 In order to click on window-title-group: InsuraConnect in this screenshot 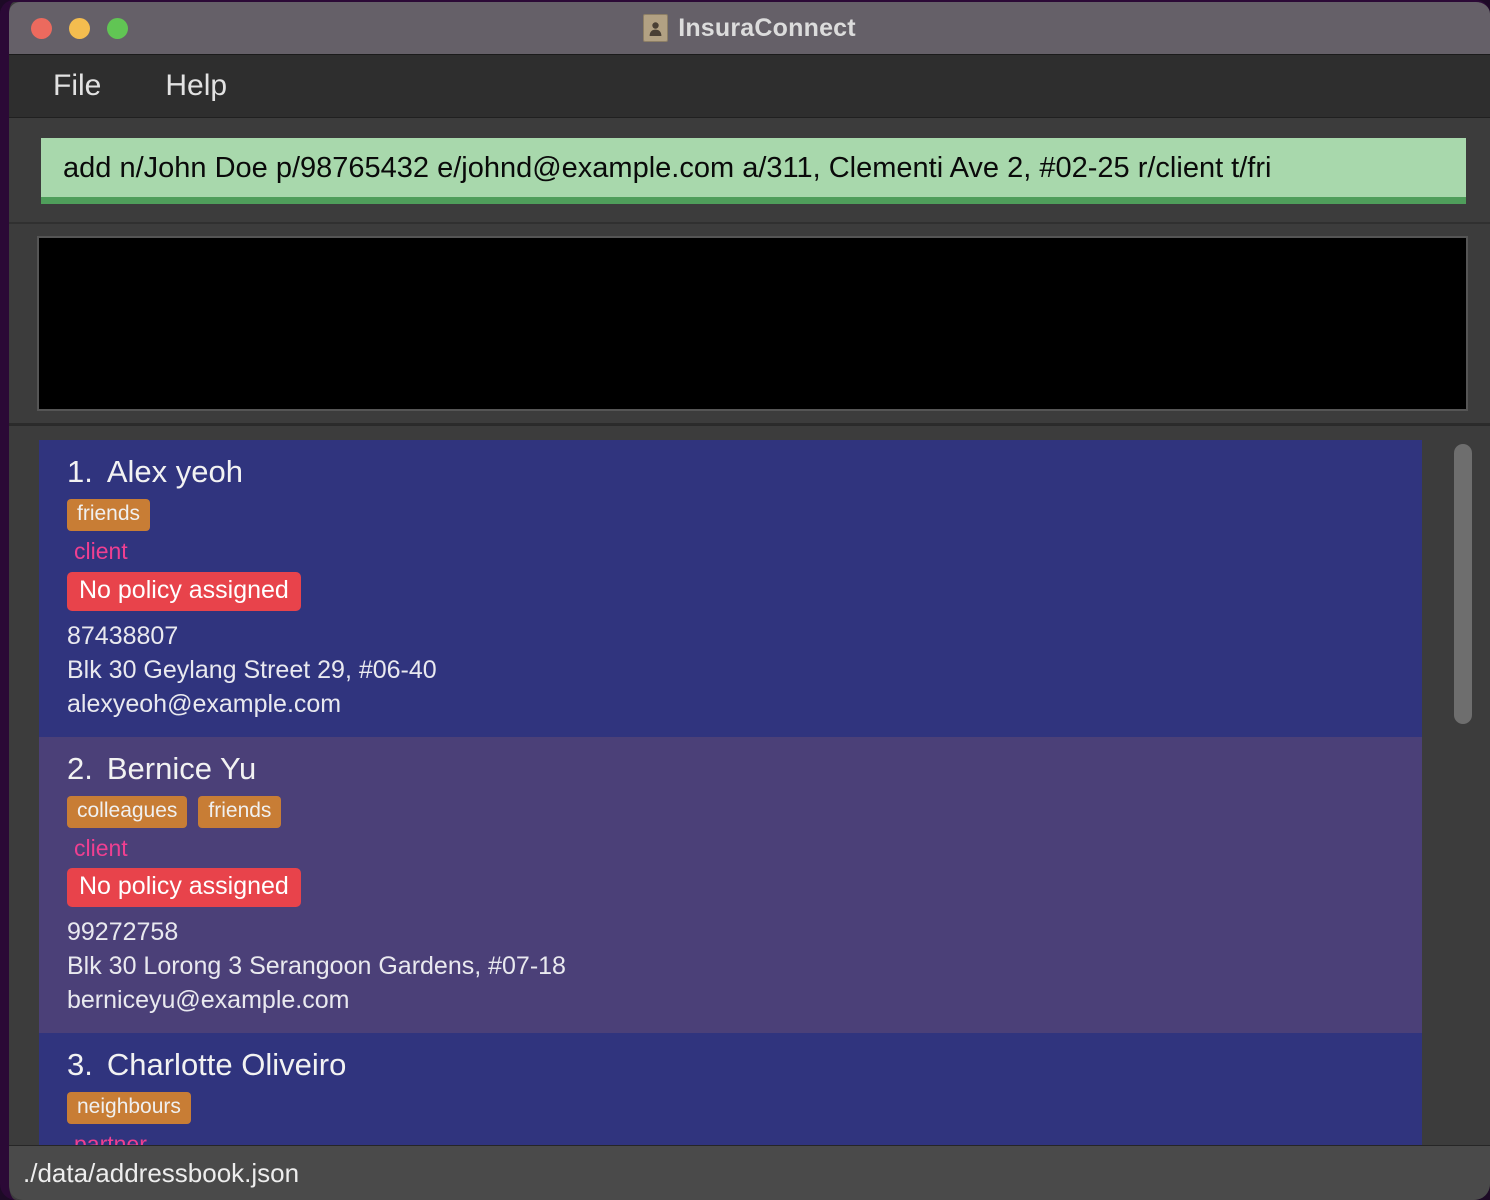, I will do `click(749, 28)`.